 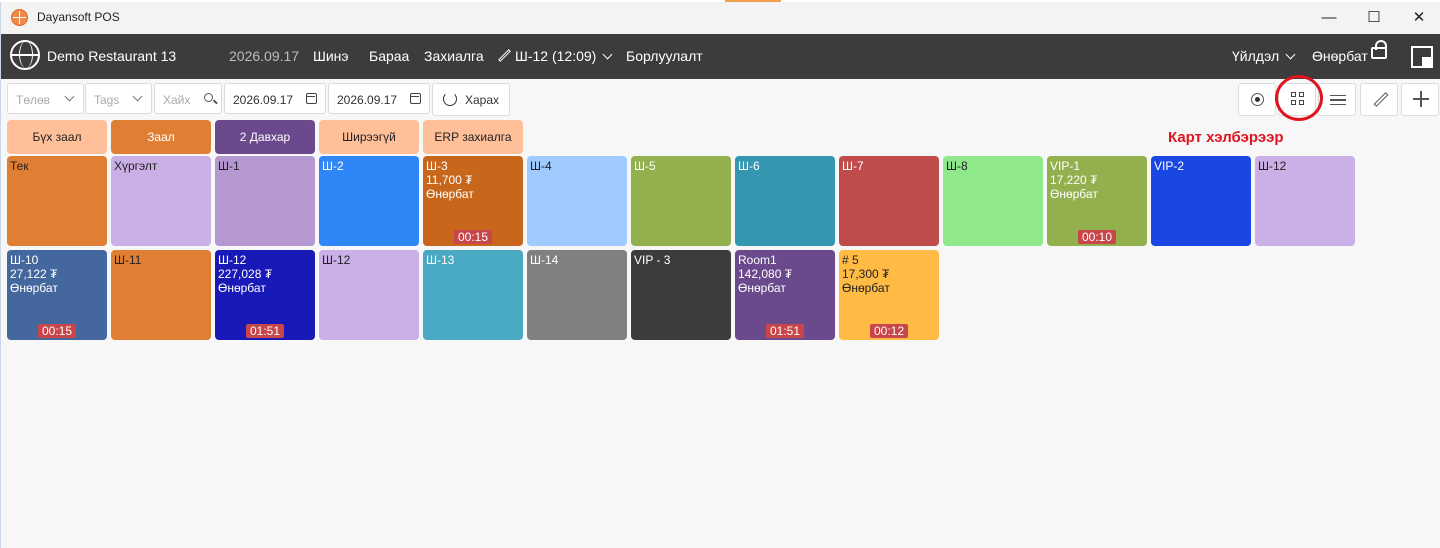 What do you see at coordinates (229, 166) in the screenshot?
I see `table-name: Ш-1` at bounding box center [229, 166].